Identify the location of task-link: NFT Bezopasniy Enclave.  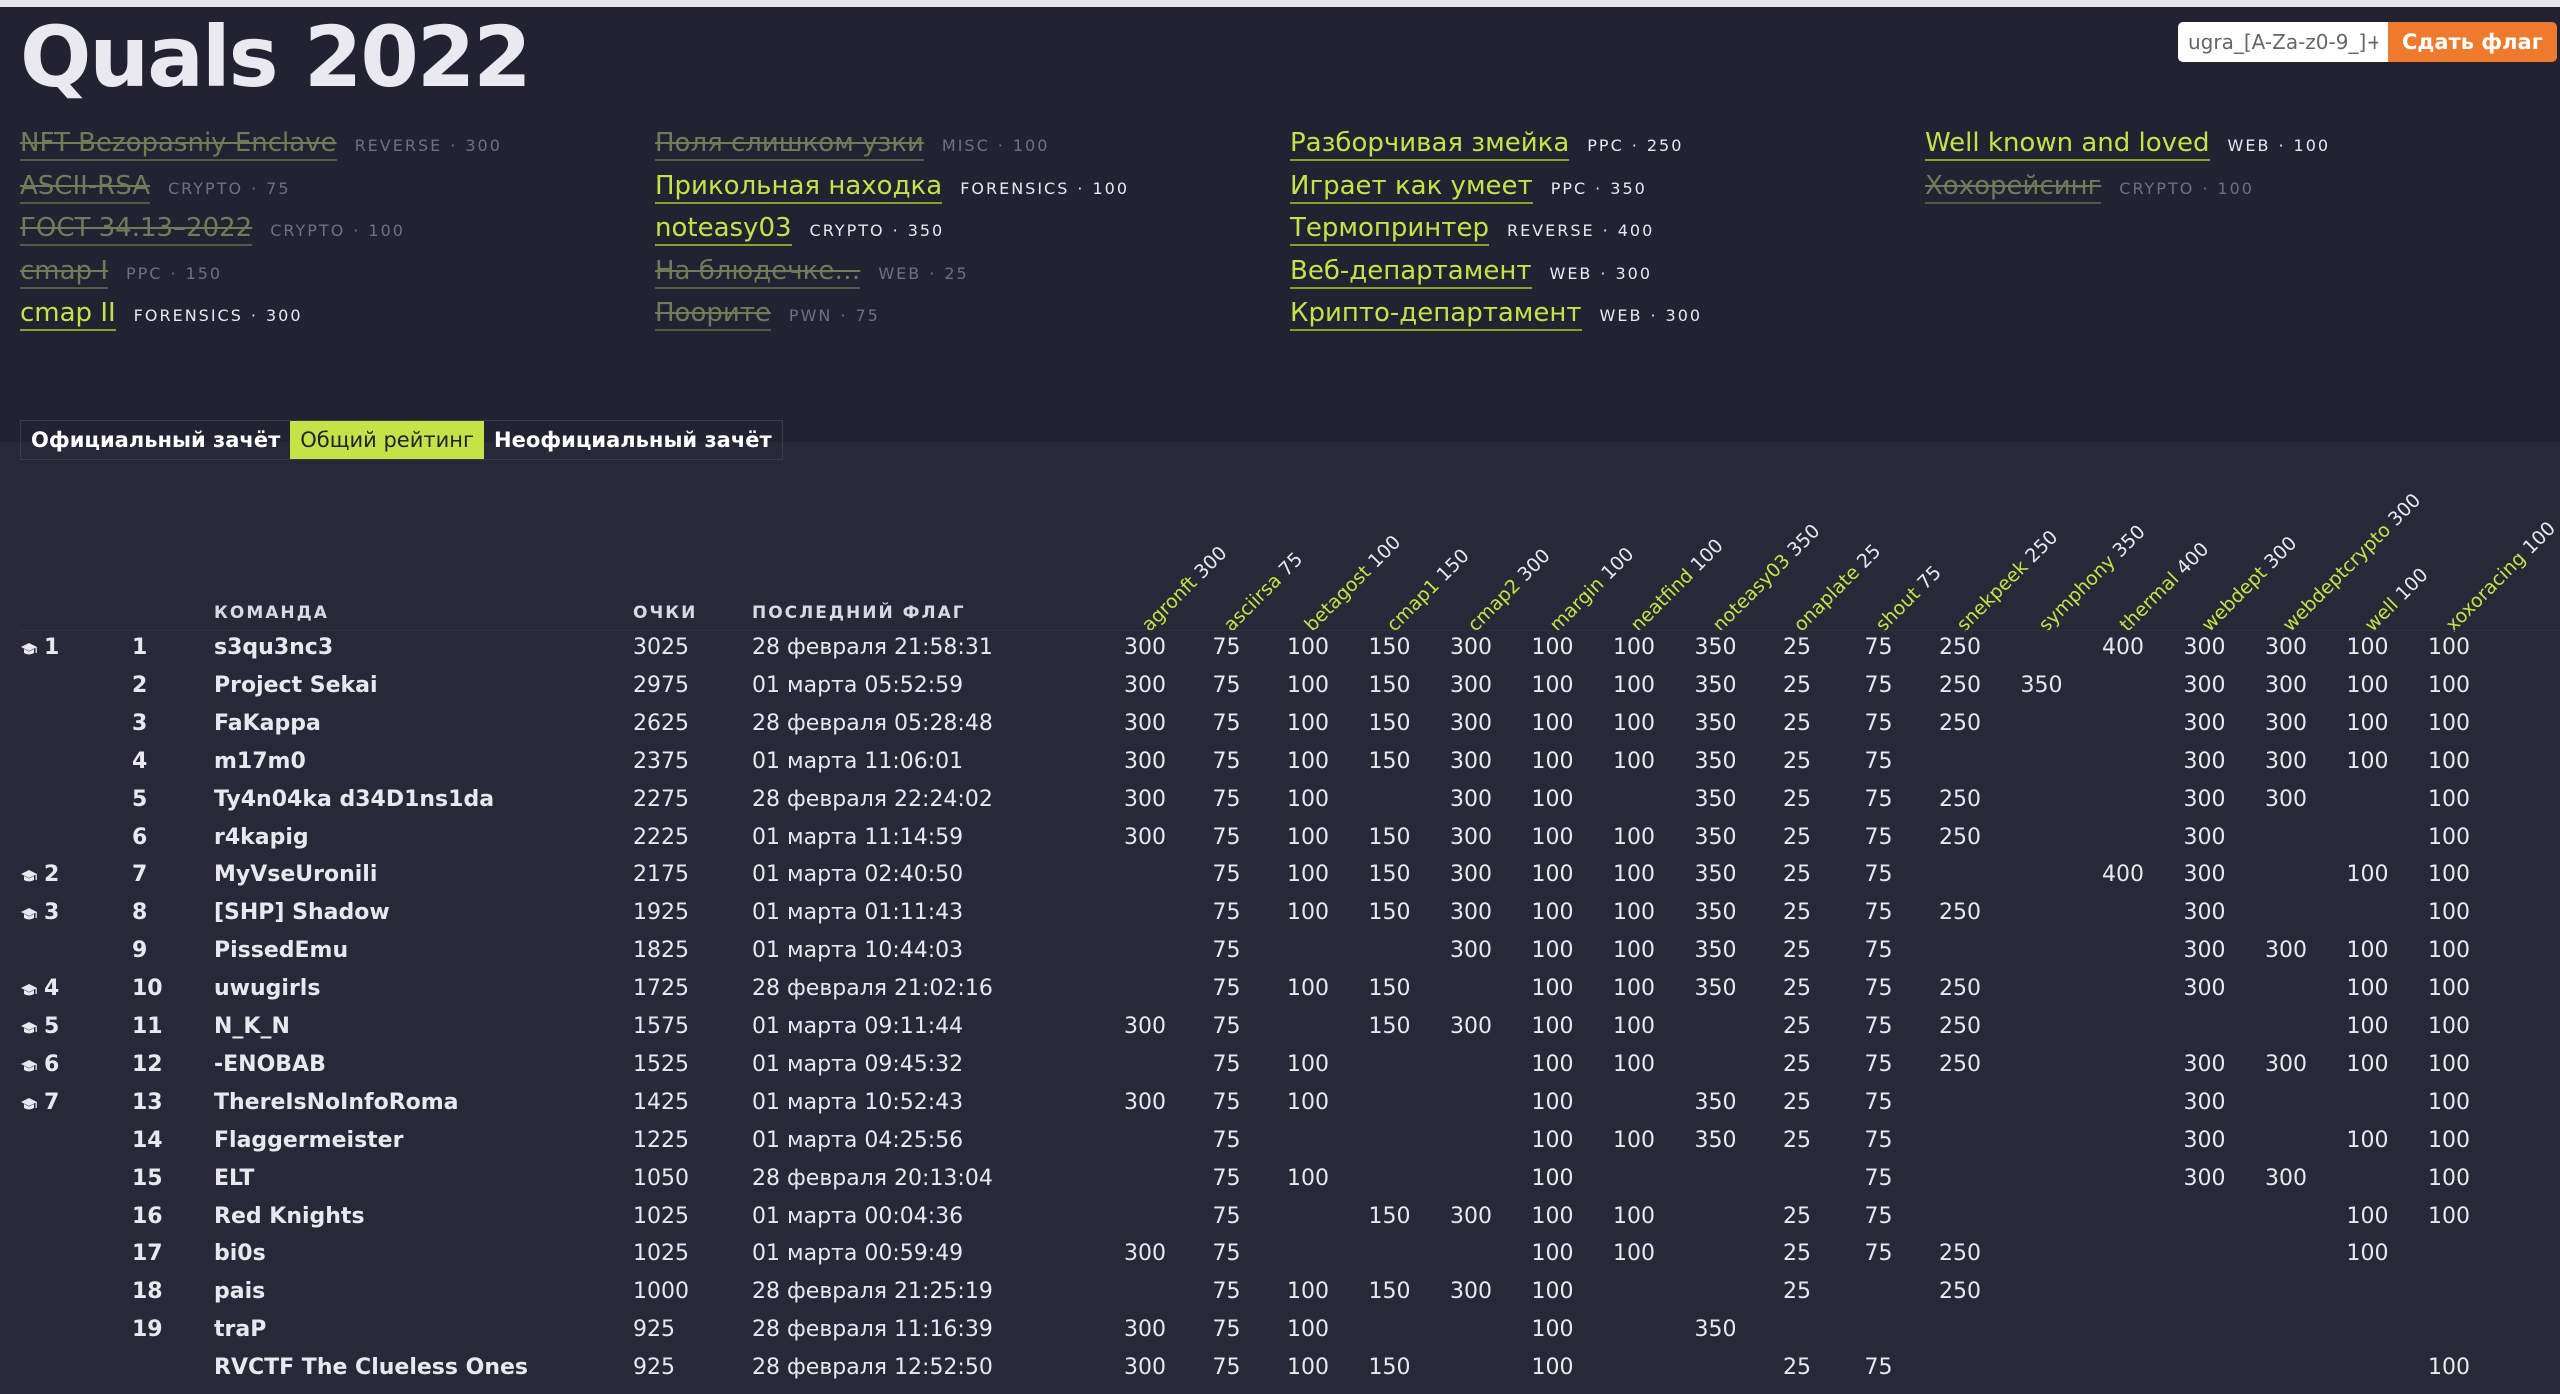
(178, 144).